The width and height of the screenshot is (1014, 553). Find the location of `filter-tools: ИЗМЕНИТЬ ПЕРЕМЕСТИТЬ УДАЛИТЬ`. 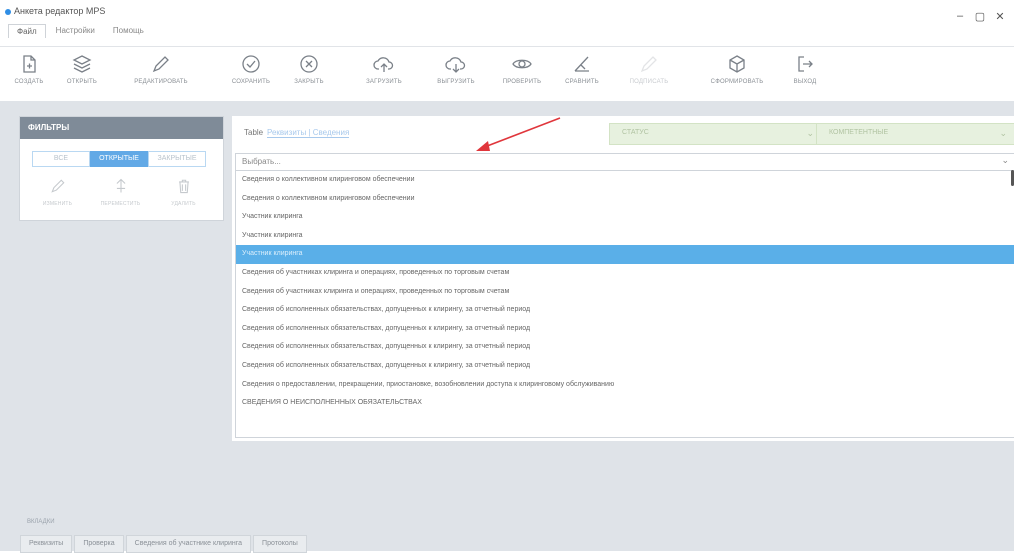

filter-tools: ИЗМЕНИТЬ ПЕРЕМЕСТИТЬ УДАЛИТЬ is located at coordinates (120, 192).